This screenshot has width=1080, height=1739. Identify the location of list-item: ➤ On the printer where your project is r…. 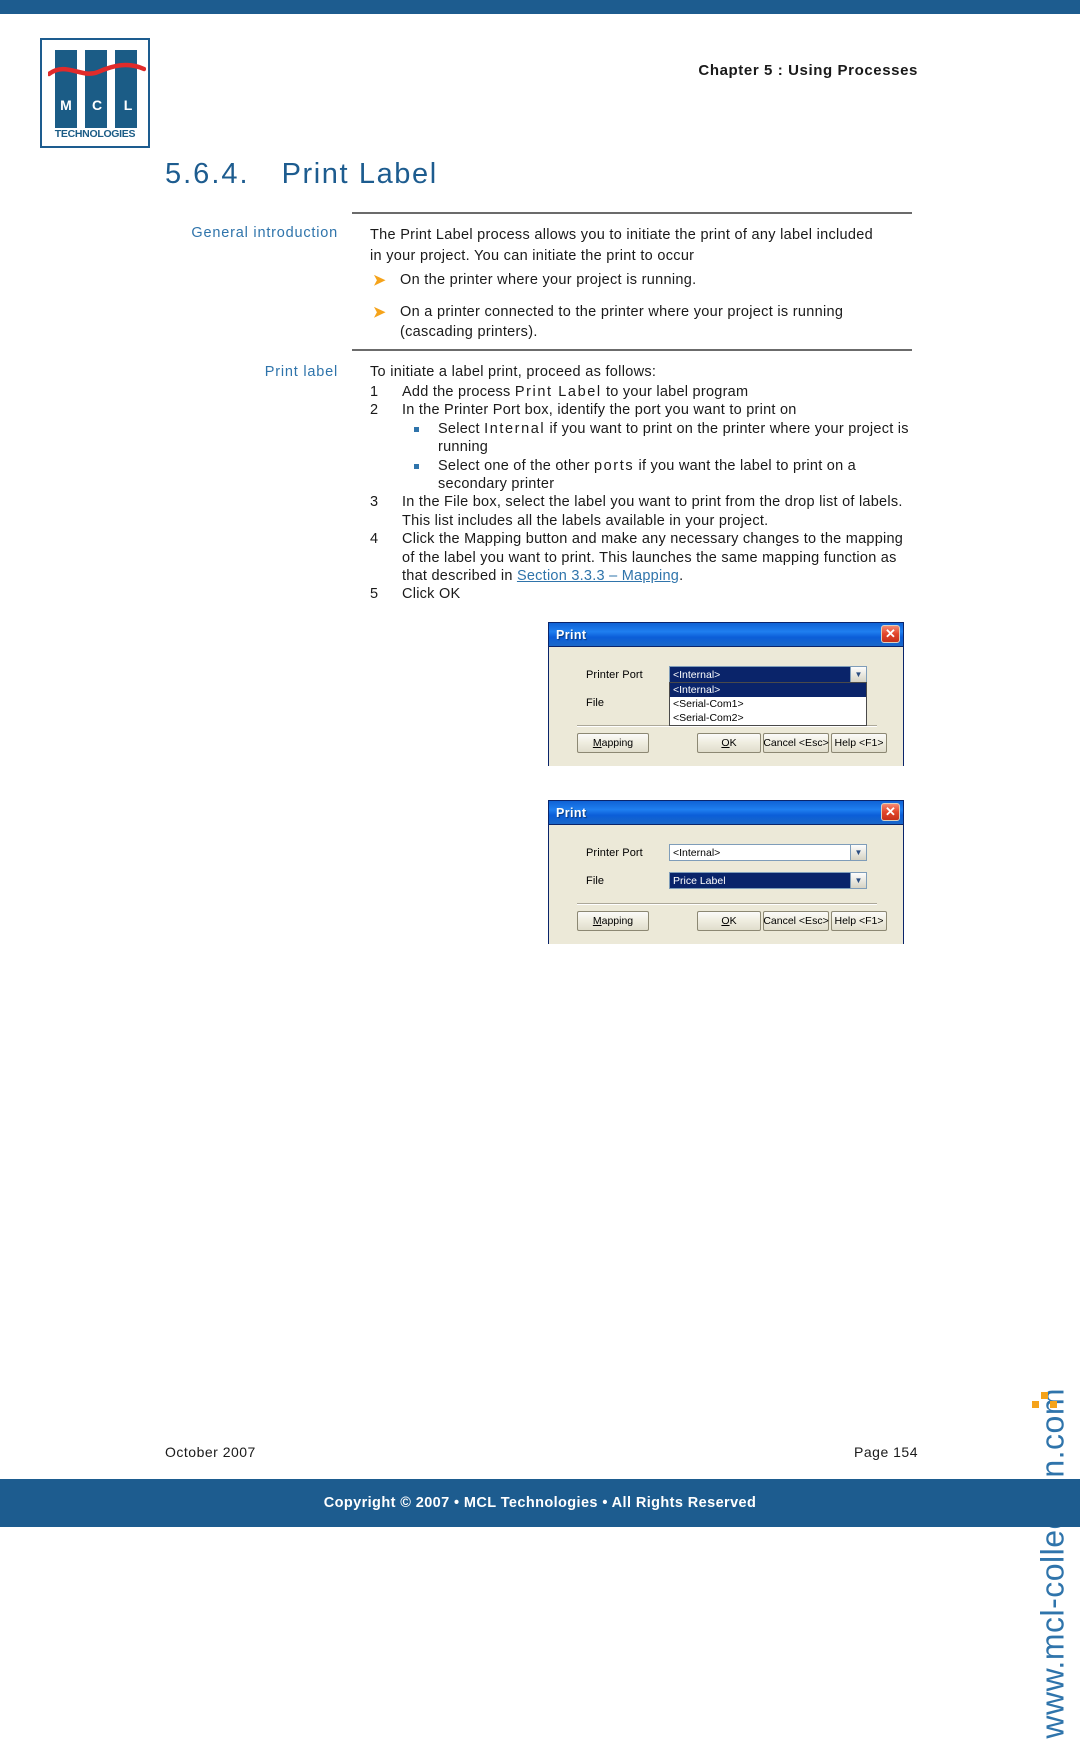
(642, 280).